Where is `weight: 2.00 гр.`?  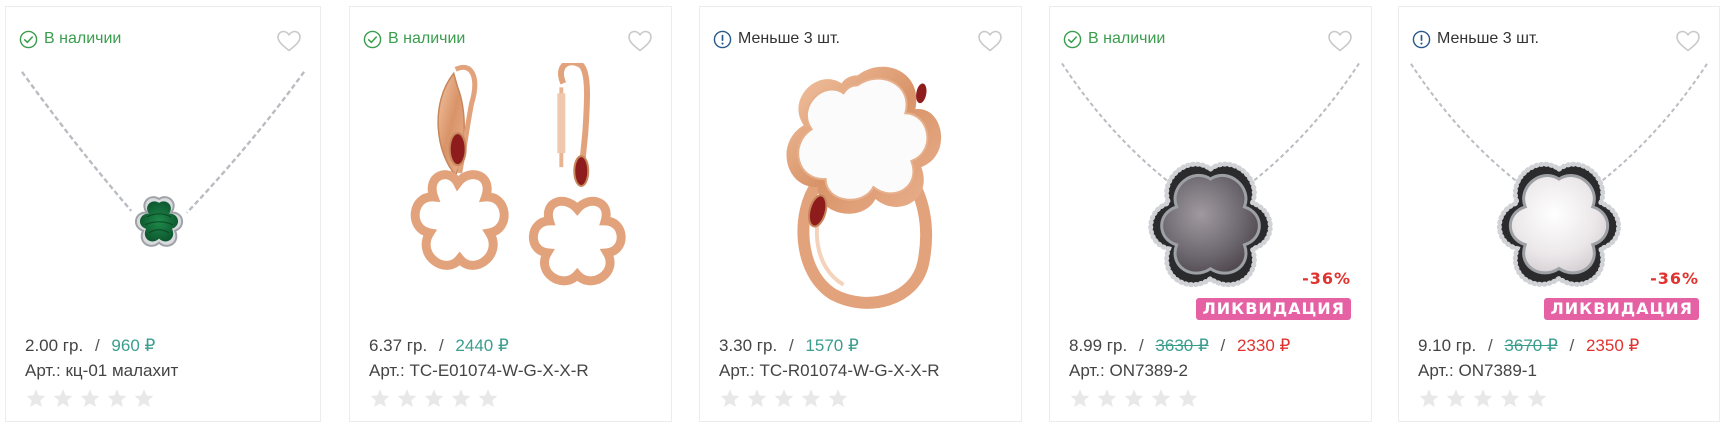 weight: 2.00 гр. is located at coordinates (54, 345).